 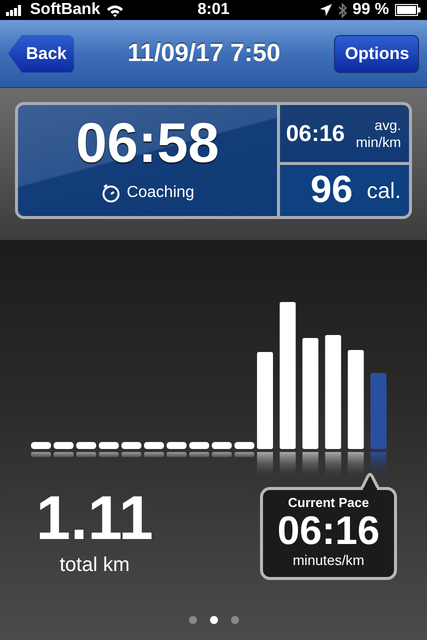 What do you see at coordinates (376, 53) in the screenshot?
I see `options-button: Options` at bounding box center [376, 53].